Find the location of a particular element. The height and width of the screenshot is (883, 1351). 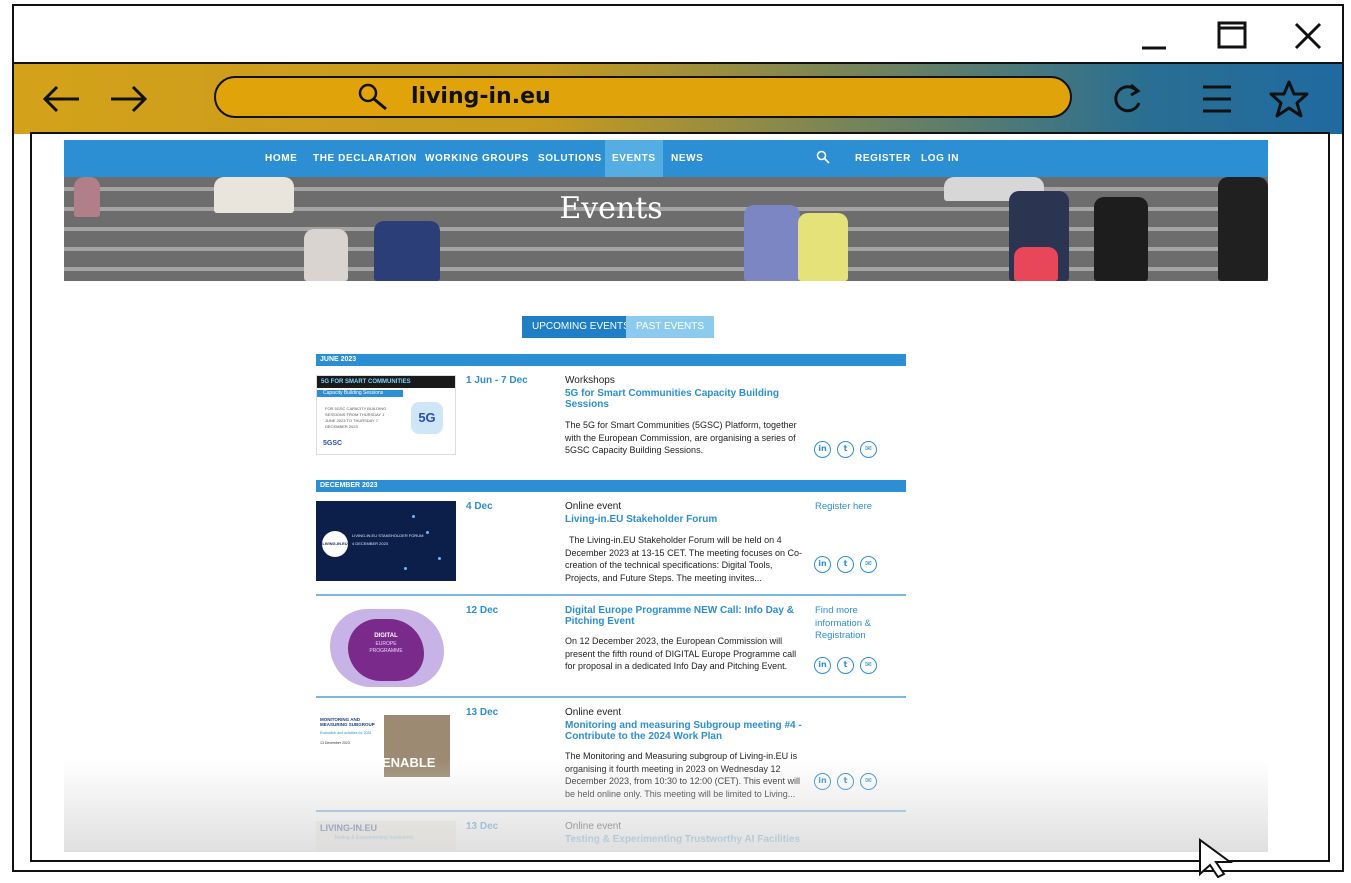

thumb-text: LIVING-IN.EU STAKEHOLDER FORUM is located at coordinates (388, 535).